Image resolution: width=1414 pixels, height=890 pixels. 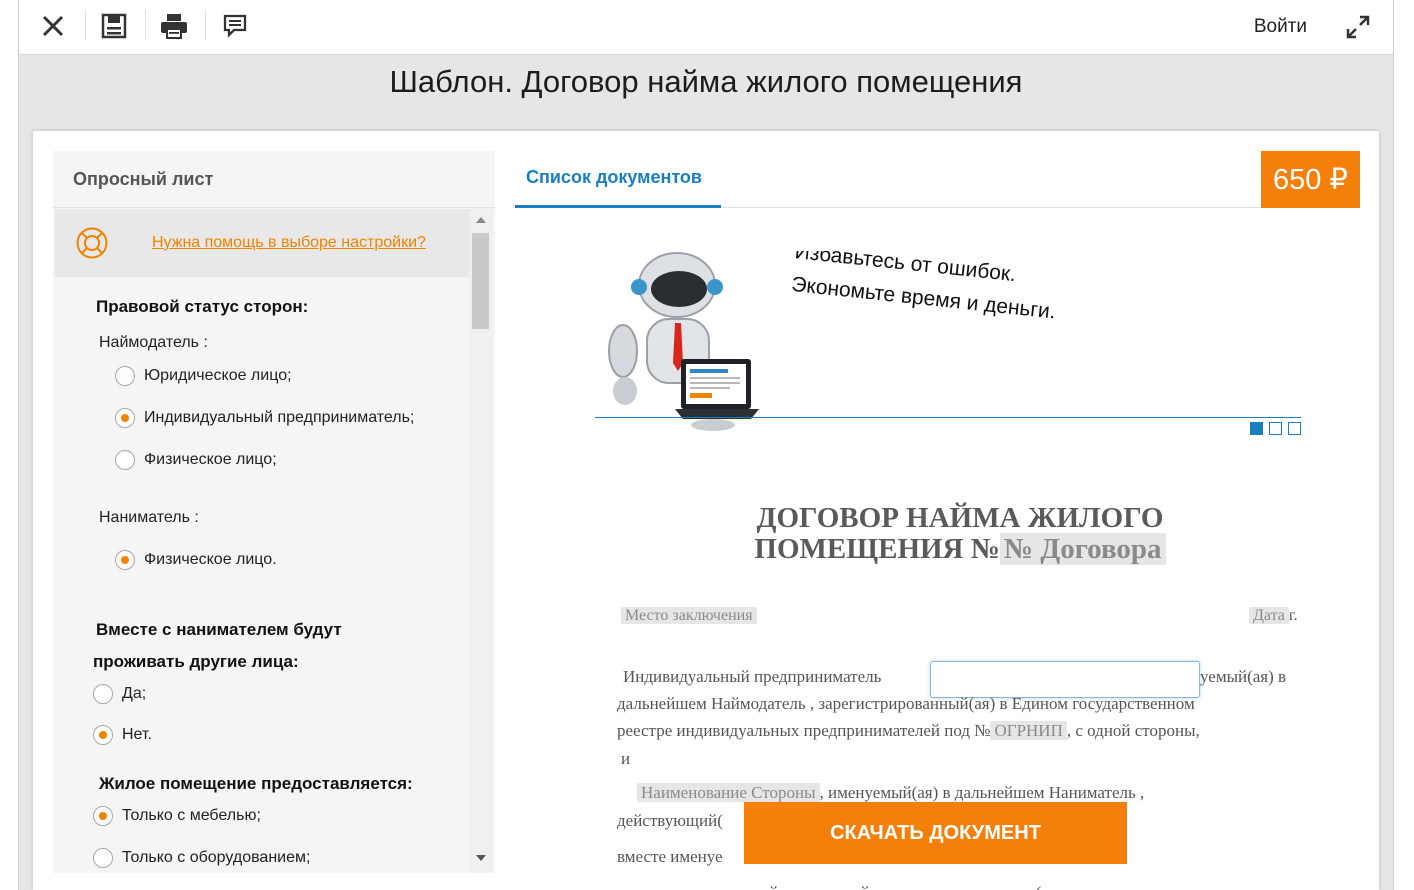 I want to click on option-premises-furniture: Только с мебелью;, so click(x=177, y=816).